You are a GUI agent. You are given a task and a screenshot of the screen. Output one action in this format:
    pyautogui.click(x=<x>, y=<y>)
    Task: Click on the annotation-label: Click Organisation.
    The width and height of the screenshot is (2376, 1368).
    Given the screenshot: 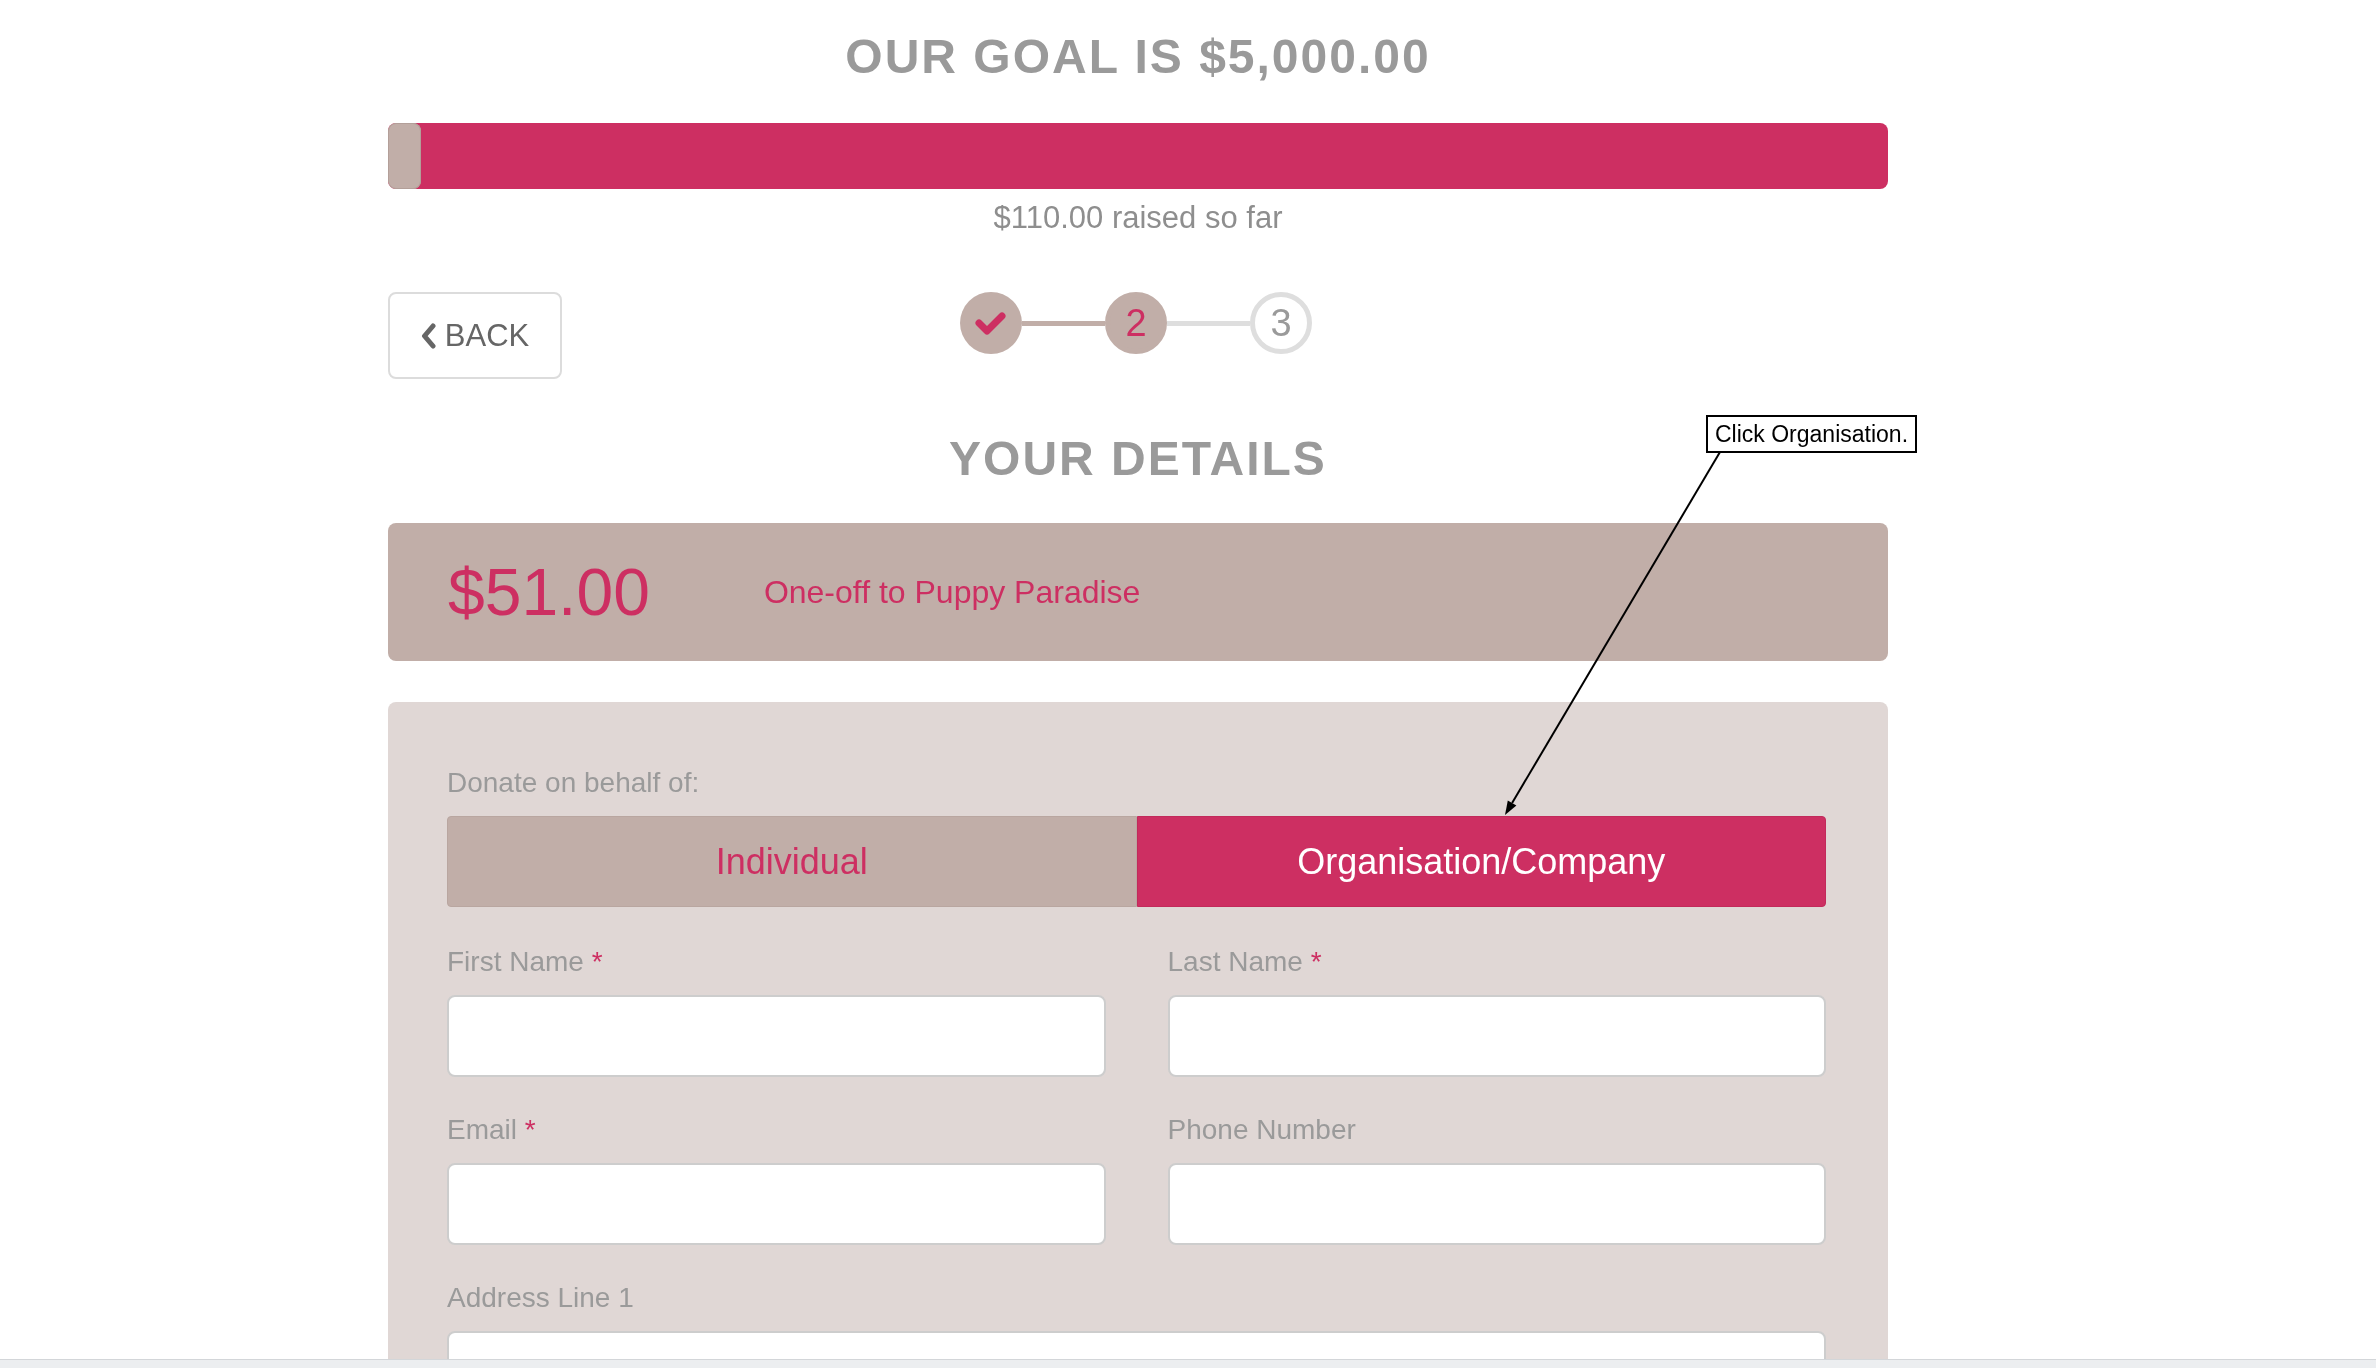 What is the action you would take?
    pyautogui.click(x=1812, y=434)
    